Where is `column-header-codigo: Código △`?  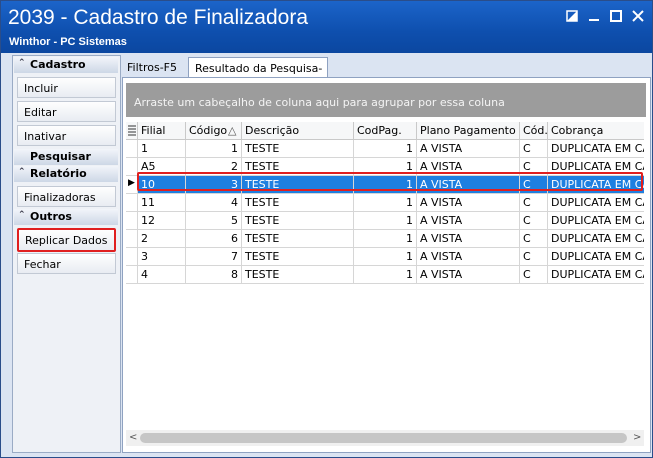 column-header-codigo: Código △ is located at coordinates (214, 130).